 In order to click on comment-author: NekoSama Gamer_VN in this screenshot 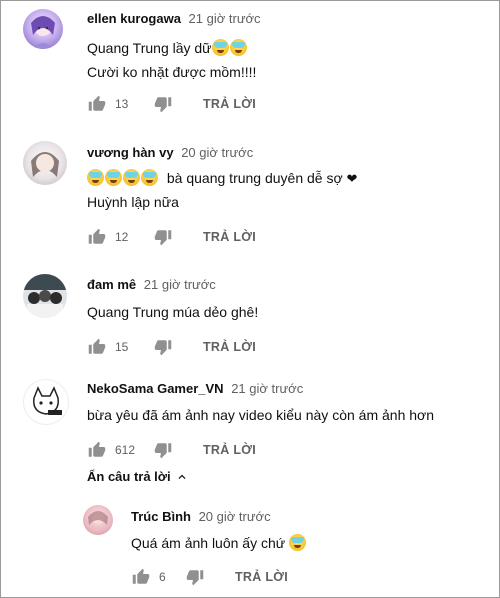, I will do `click(155, 388)`.